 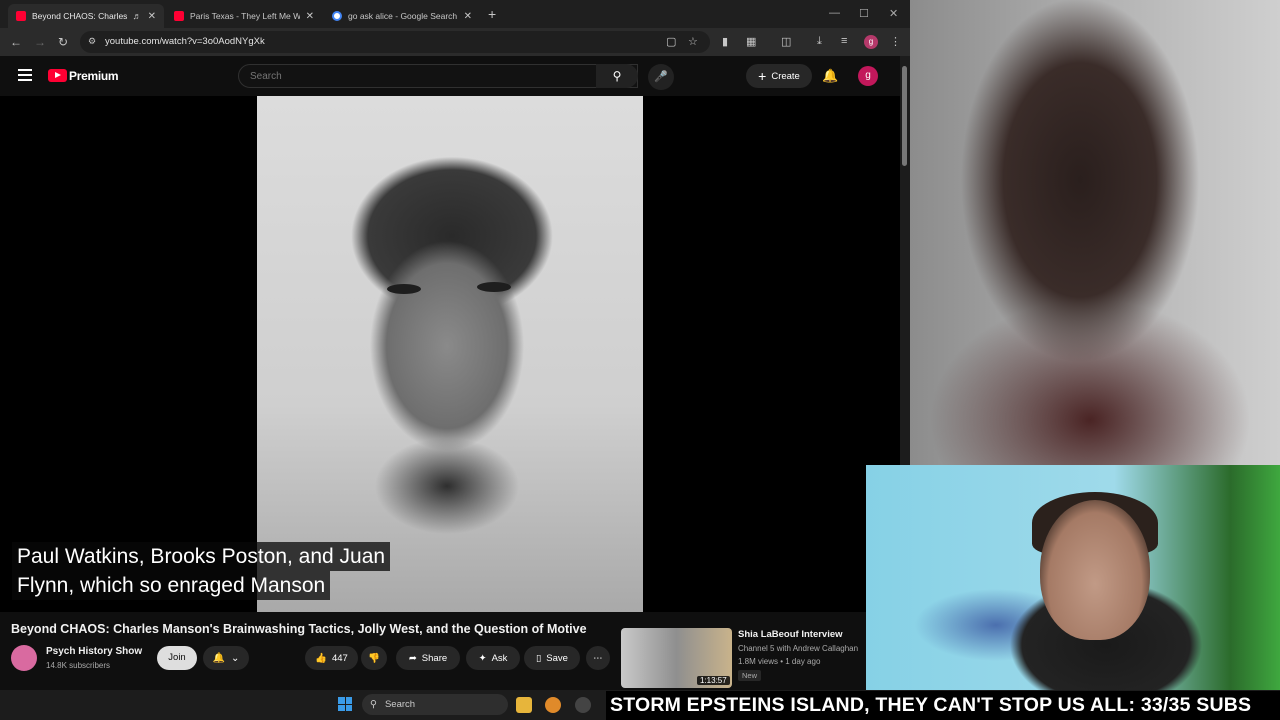 I want to click on more-horizontal-icon: ⋯, so click(x=598, y=658).